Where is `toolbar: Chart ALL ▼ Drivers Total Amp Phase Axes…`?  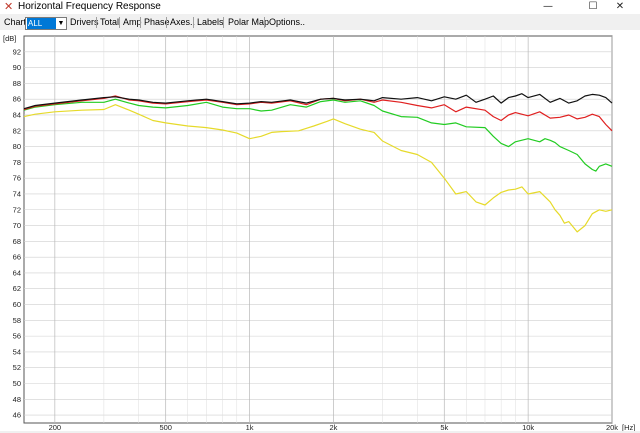 toolbar: Chart ALL ▼ Drivers Total Amp Phase Axes… is located at coordinates (320, 22).